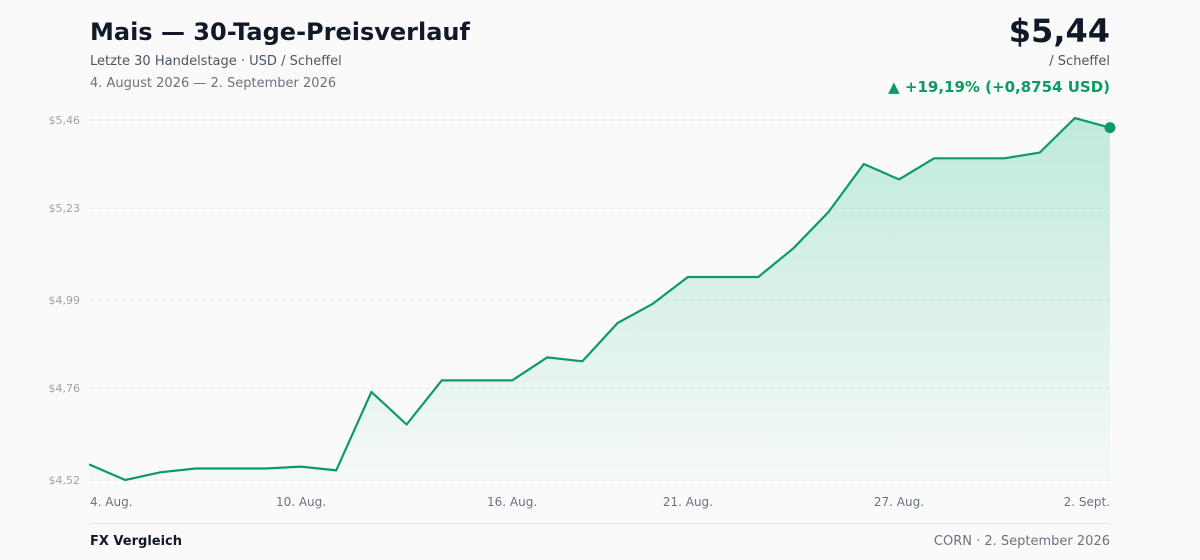  I want to click on x-tick-label: 4. Aug., so click(111, 502).